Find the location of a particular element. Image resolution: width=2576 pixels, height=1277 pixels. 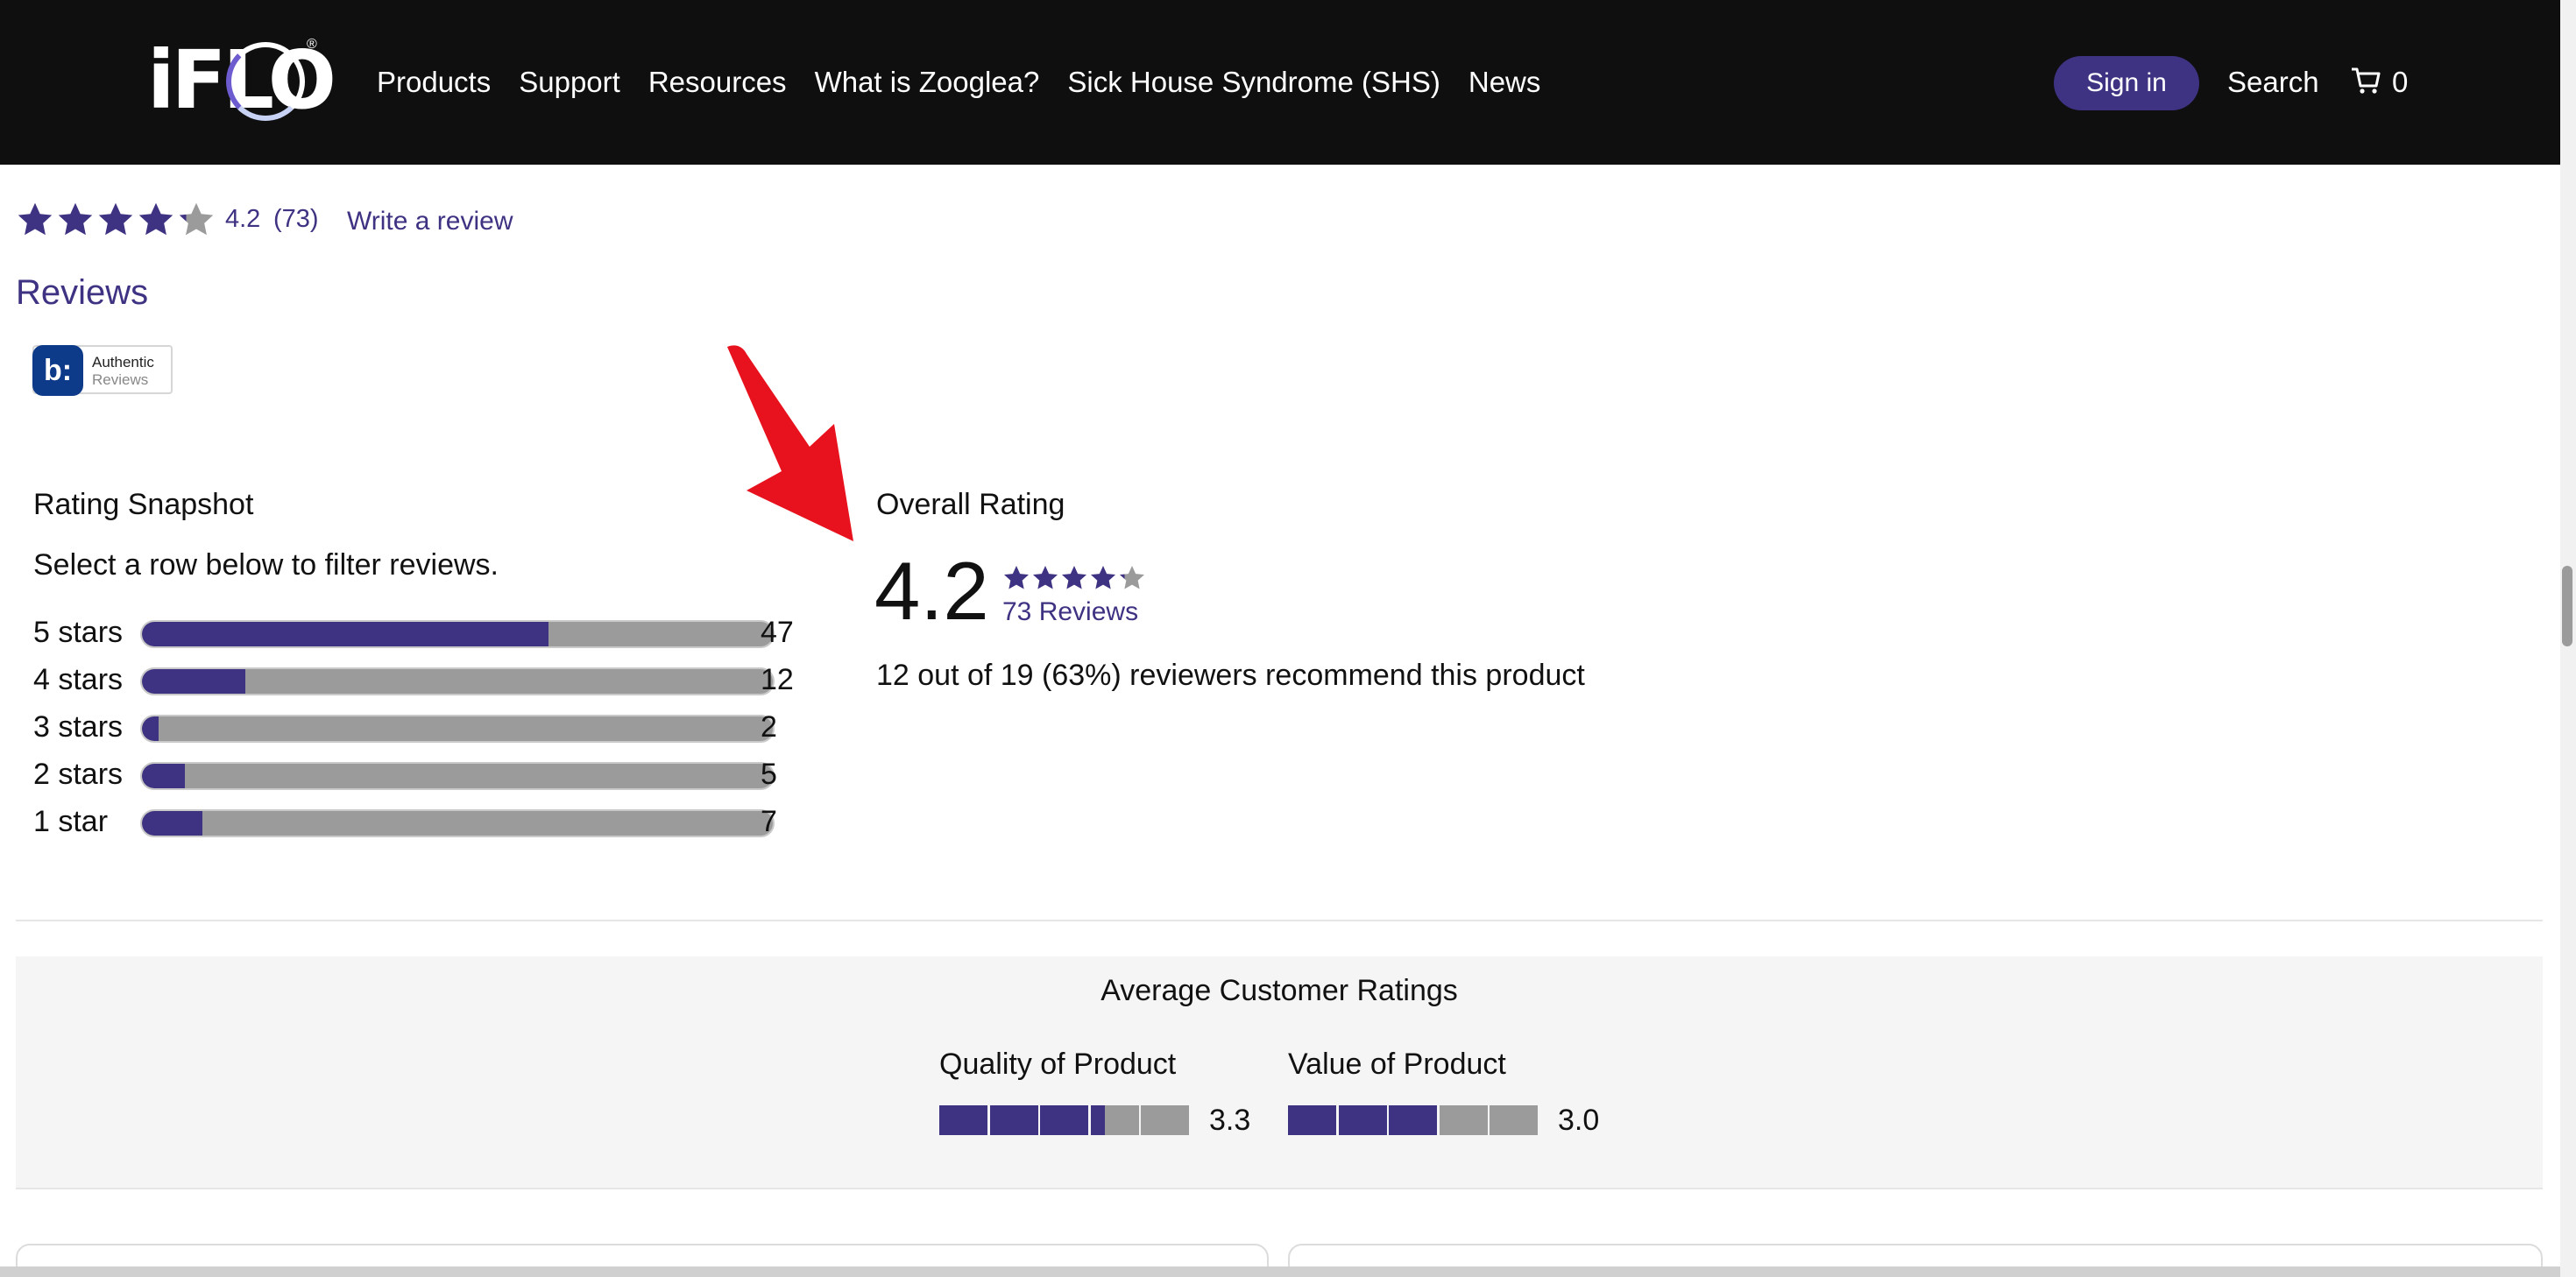

nav-sick-house-syndrome: Sick House Syndrome (SHS) is located at coordinates (1253, 82).